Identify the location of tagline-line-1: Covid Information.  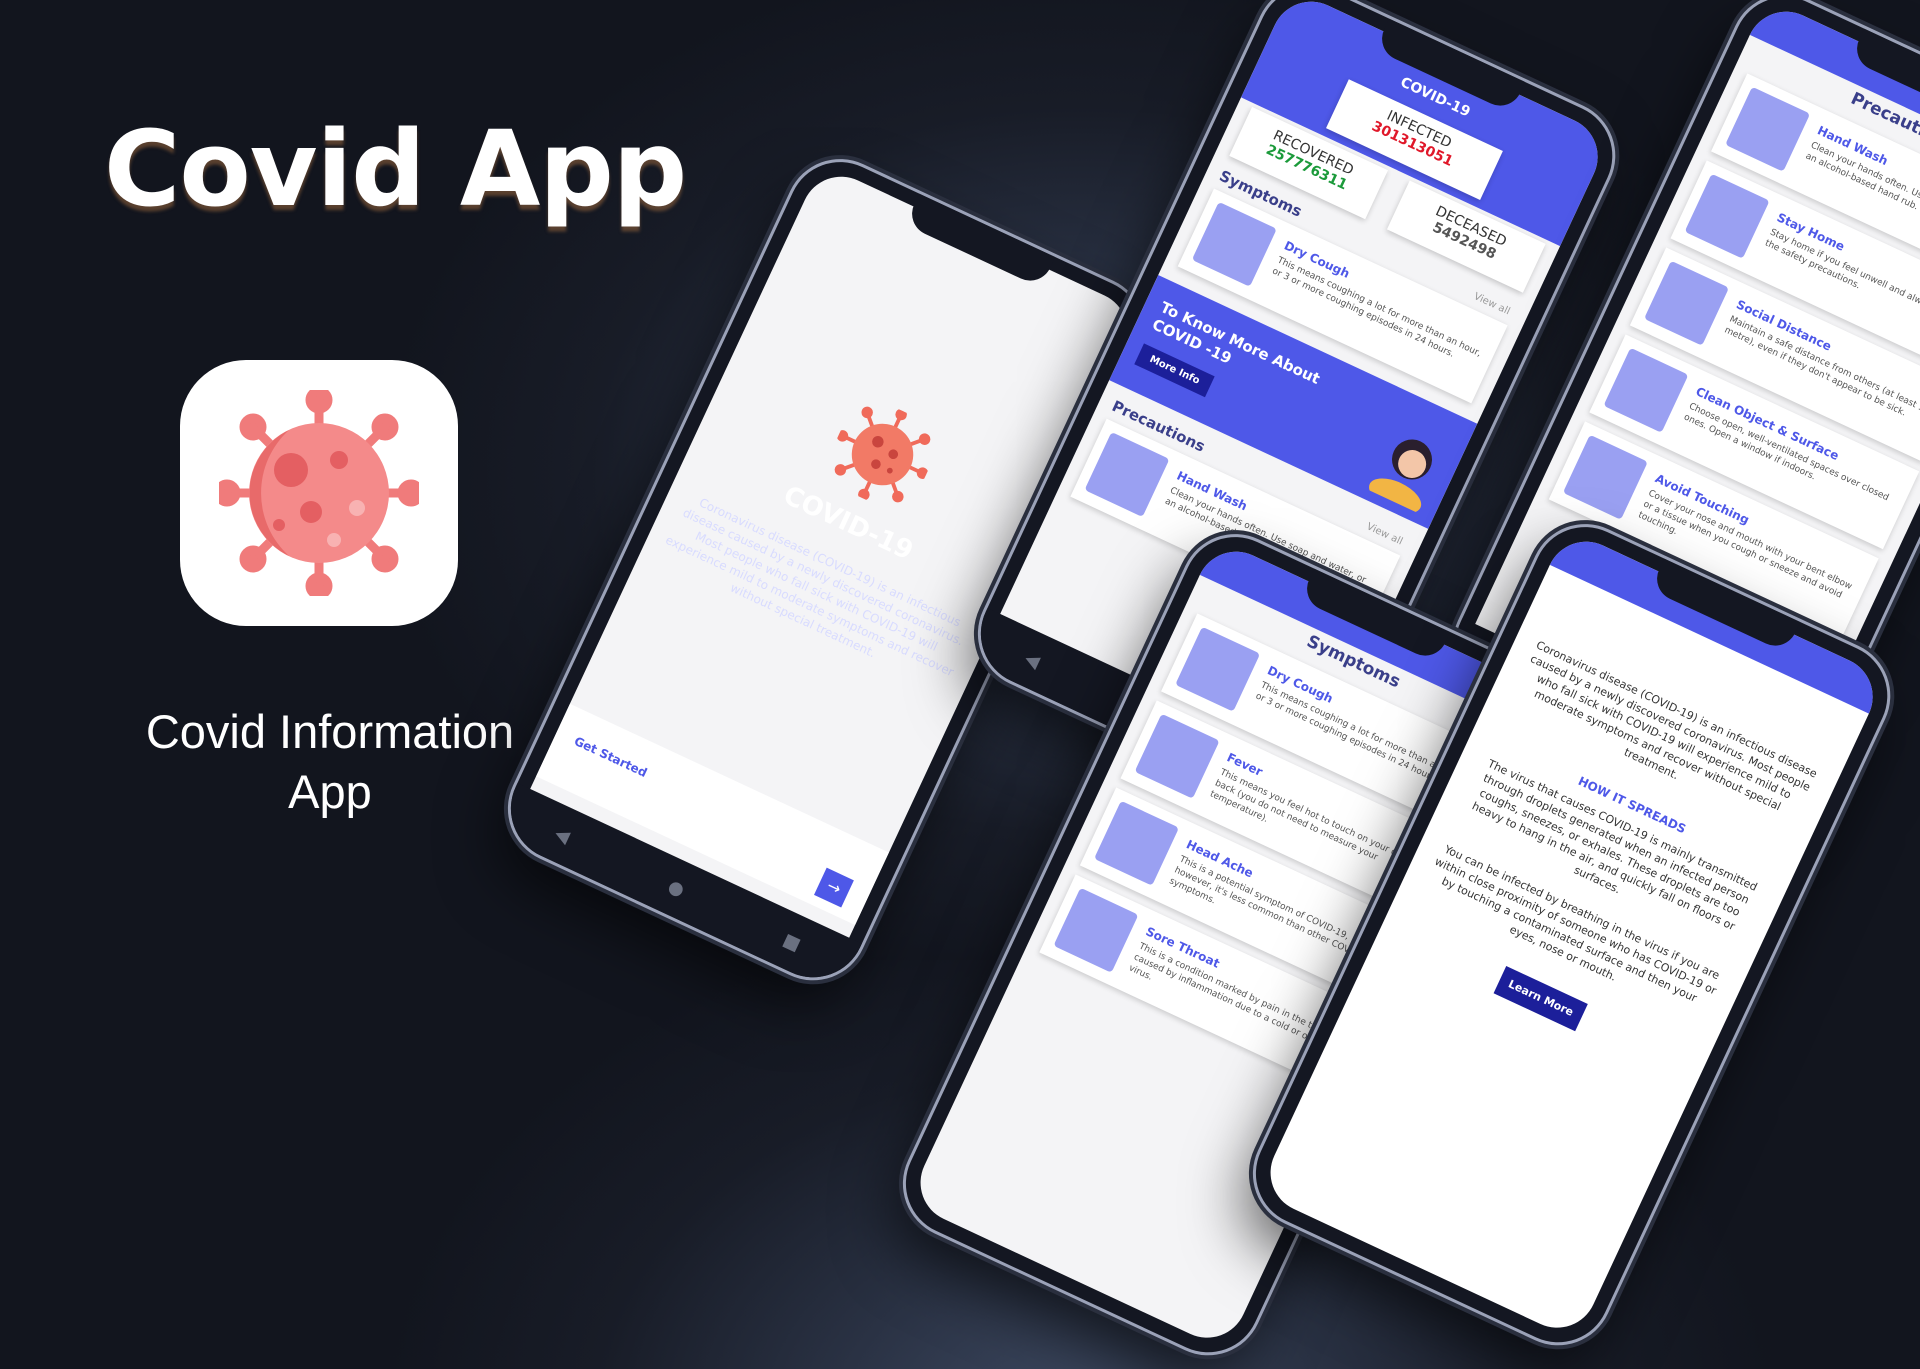
(330, 731).